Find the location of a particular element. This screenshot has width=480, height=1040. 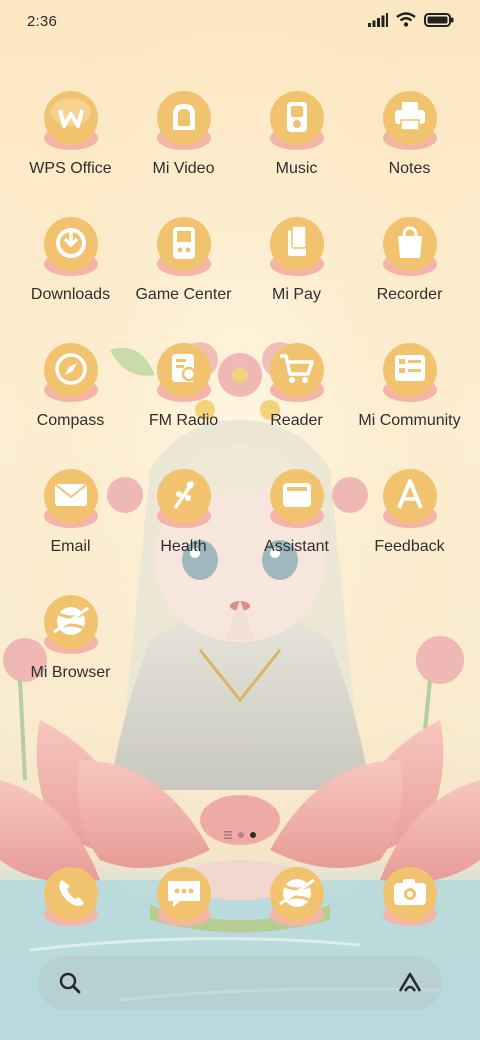

app-label: Mi Pay is located at coordinates (296, 294).